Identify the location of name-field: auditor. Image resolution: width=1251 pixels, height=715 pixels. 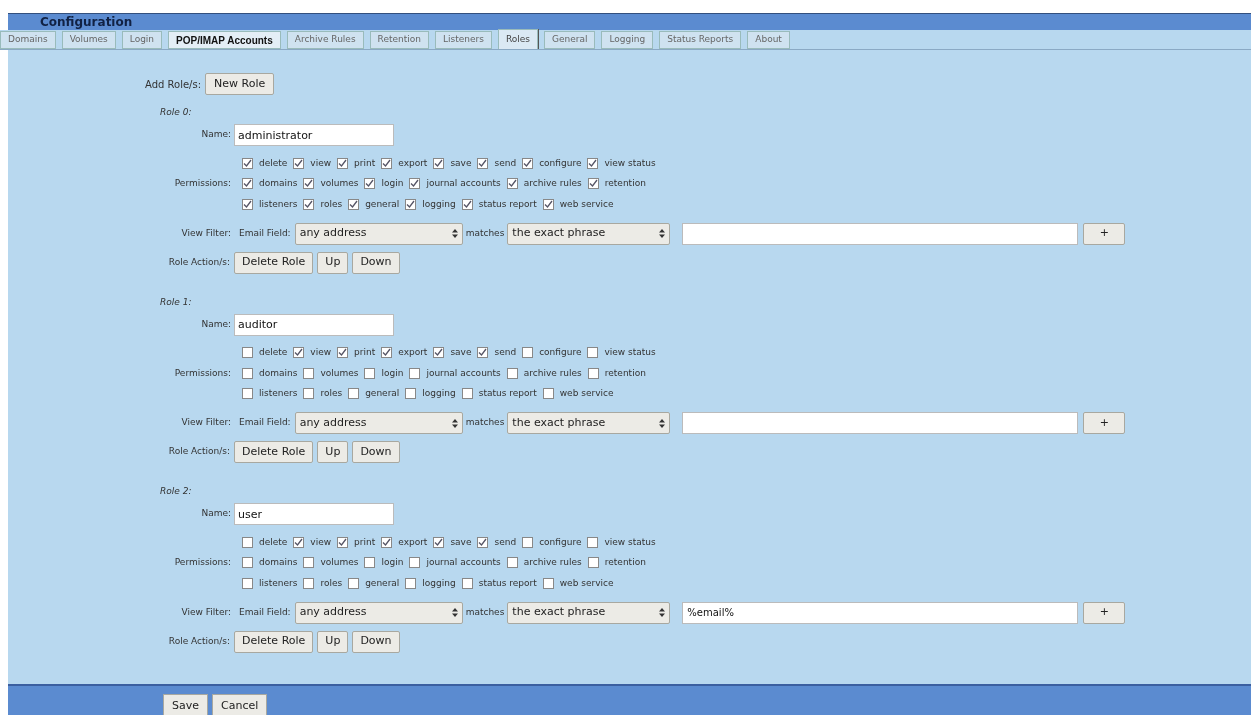
(314, 324).